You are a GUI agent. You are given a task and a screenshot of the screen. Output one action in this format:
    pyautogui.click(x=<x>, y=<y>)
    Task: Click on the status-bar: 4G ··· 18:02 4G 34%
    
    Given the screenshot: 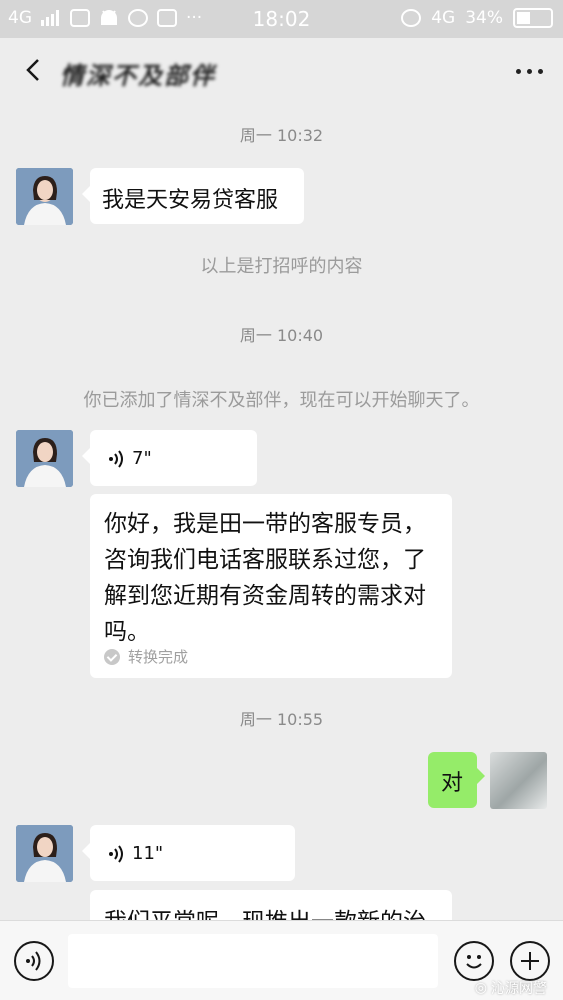 What is the action you would take?
    pyautogui.click(x=281, y=19)
    